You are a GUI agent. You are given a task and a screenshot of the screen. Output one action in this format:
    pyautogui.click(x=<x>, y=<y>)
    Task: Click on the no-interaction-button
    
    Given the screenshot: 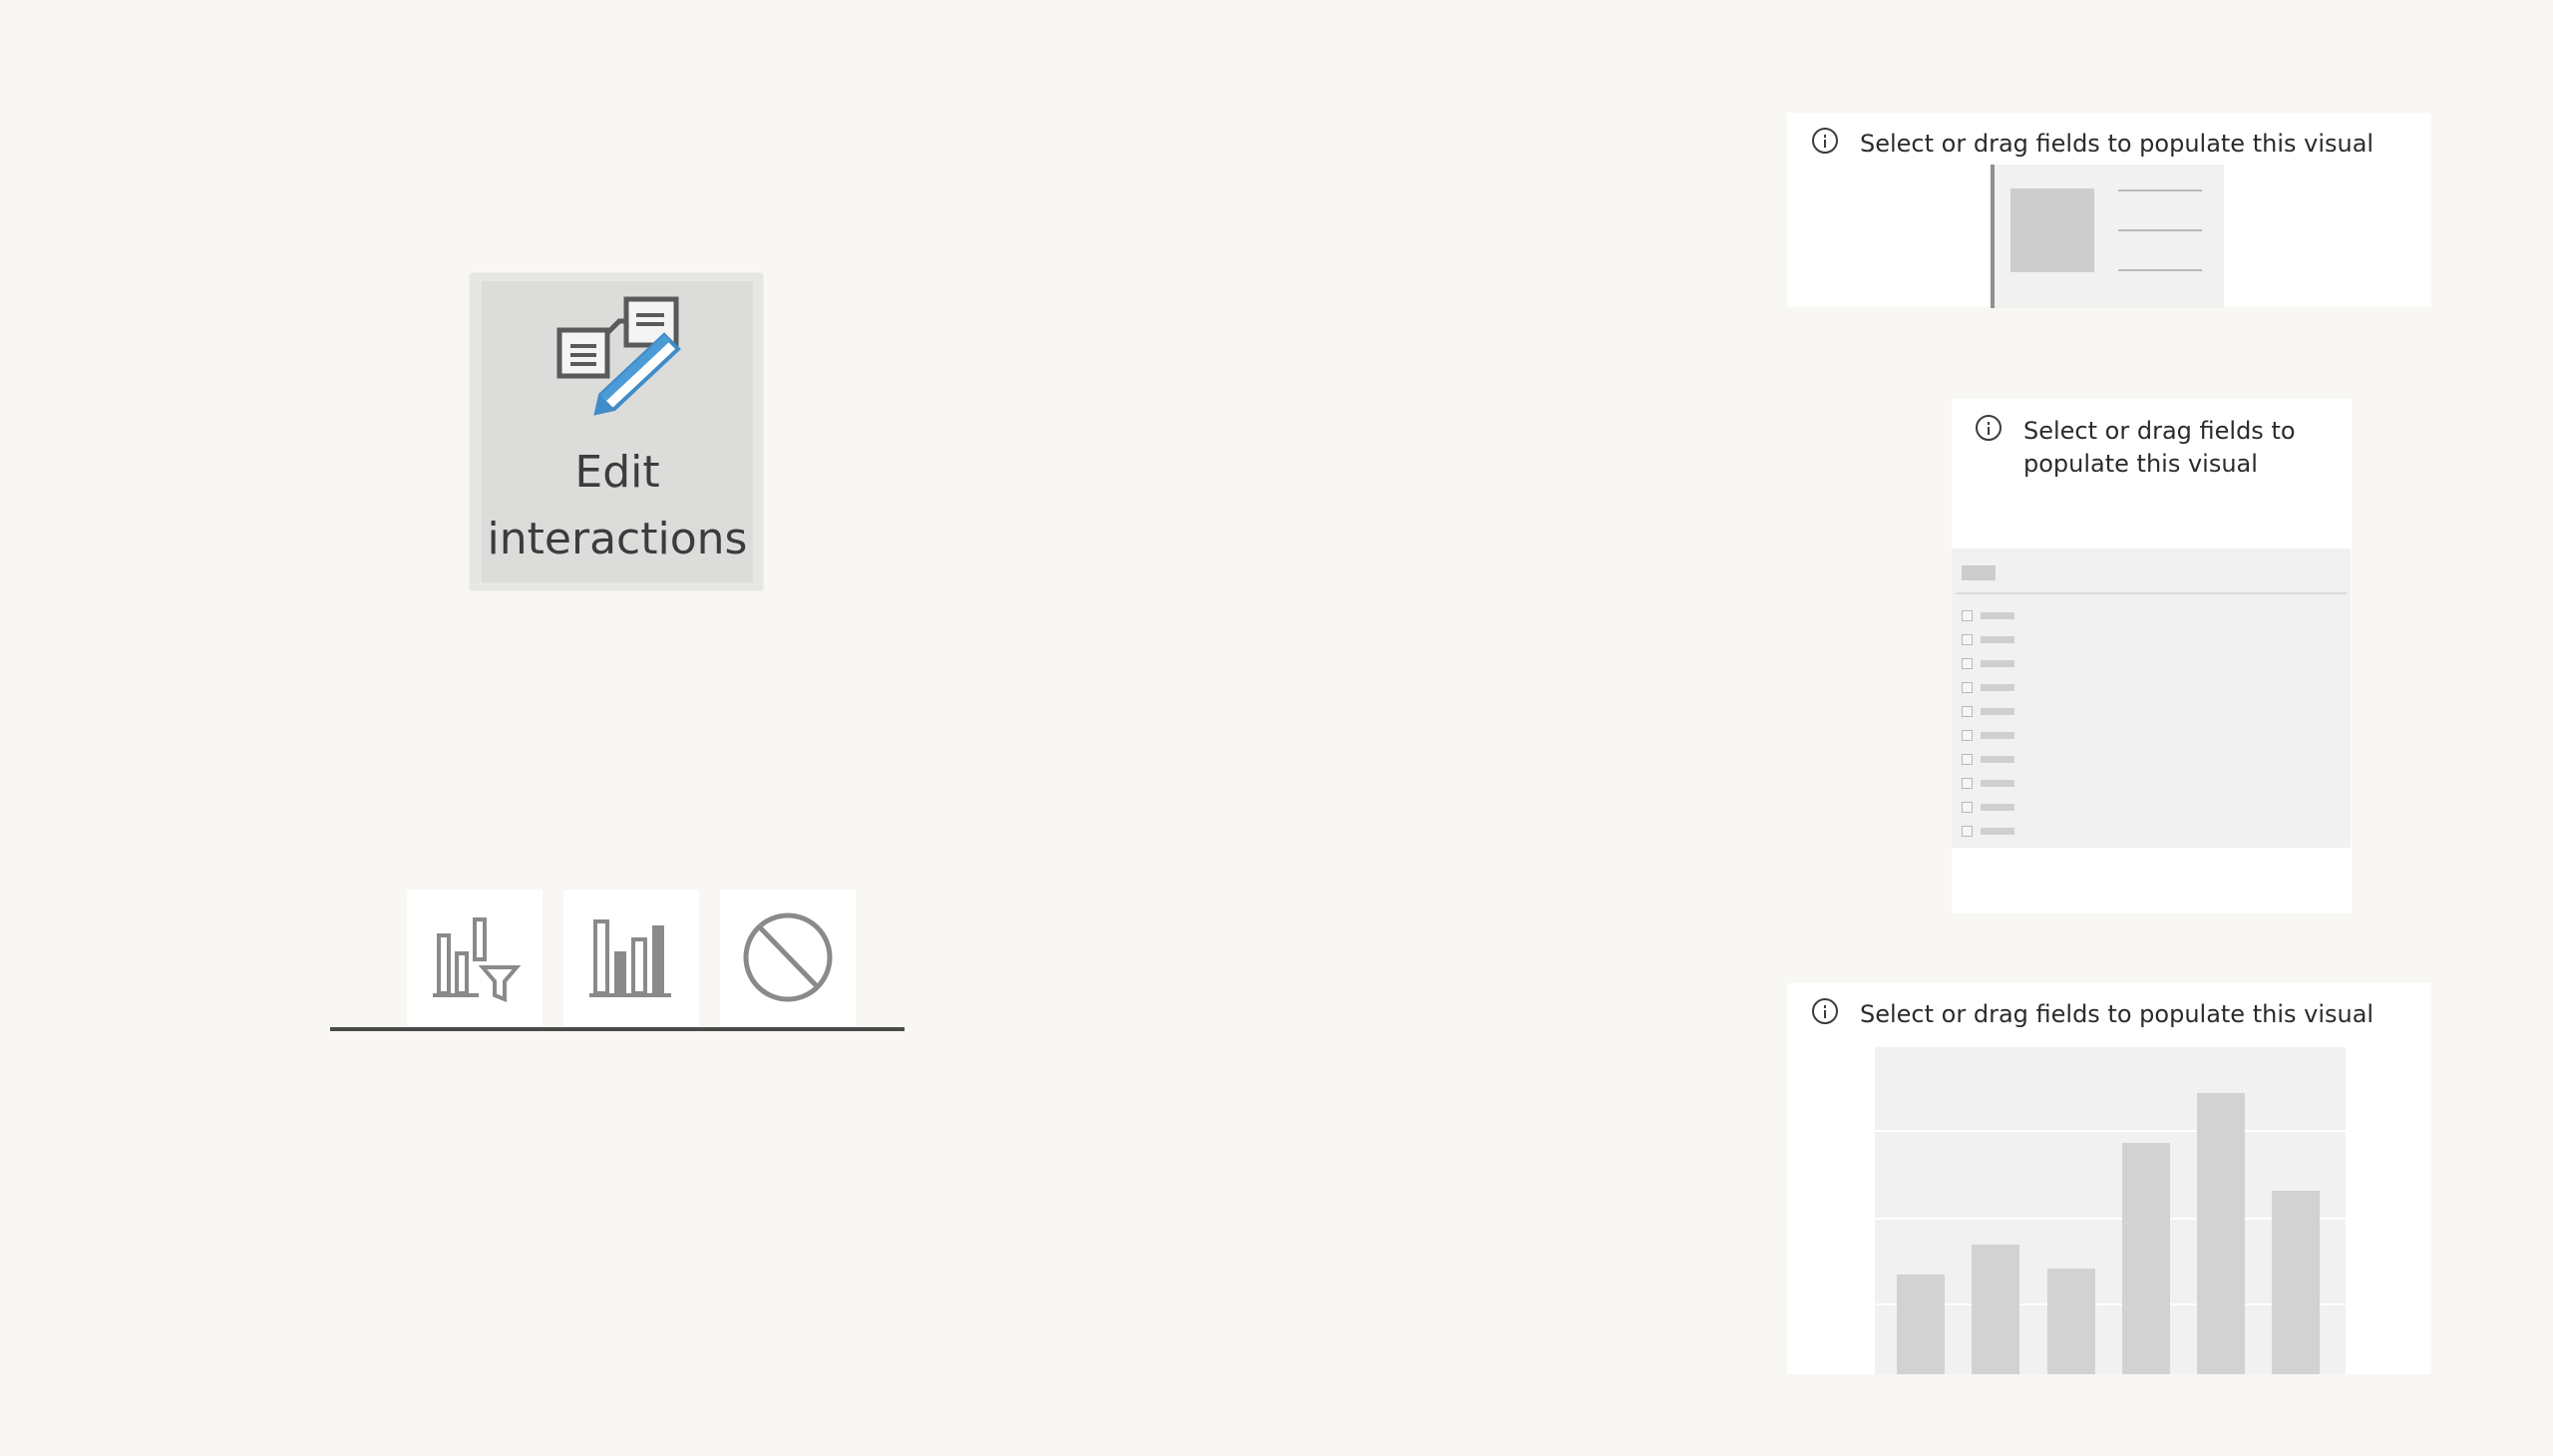 What is the action you would take?
    pyautogui.click(x=788, y=958)
    